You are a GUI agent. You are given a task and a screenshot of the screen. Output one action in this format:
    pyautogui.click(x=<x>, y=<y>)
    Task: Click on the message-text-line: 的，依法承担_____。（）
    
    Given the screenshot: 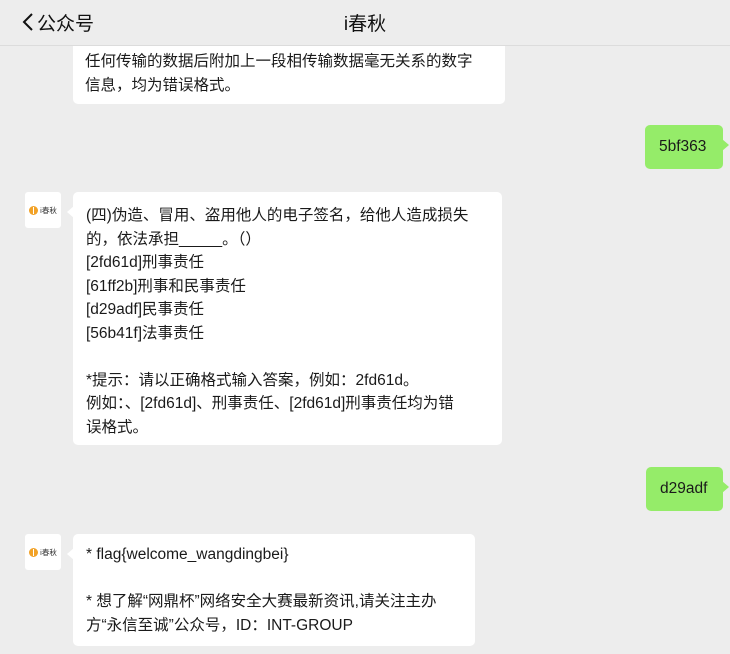 What is the action you would take?
    pyautogui.click(x=173, y=239)
    